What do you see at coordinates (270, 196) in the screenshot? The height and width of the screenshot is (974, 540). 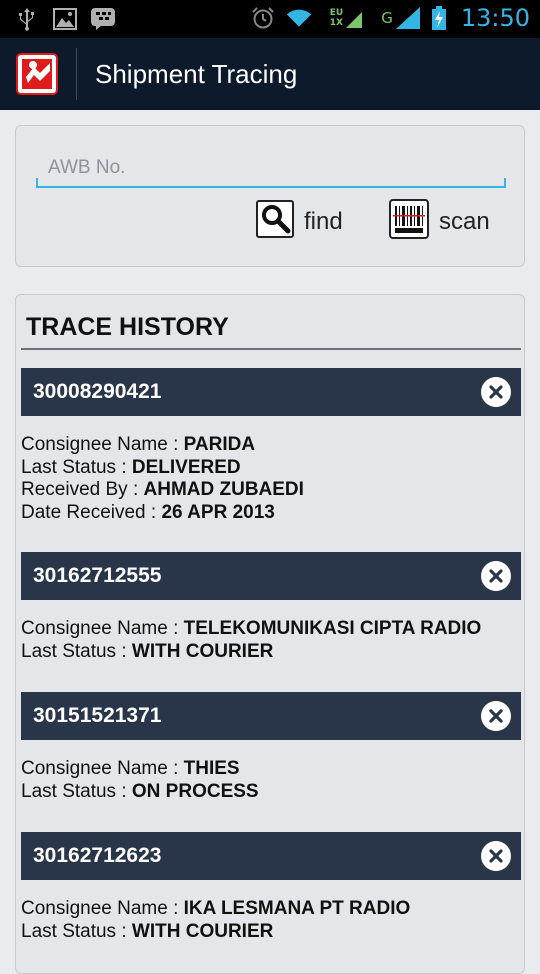 I see `search-card: find scan` at bounding box center [270, 196].